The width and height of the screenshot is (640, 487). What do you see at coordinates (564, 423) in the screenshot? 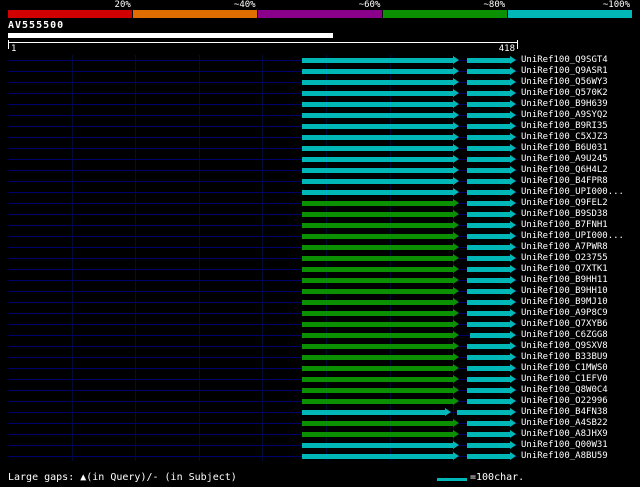
I see `hit-label: UniRef100_A4SB22` at bounding box center [564, 423].